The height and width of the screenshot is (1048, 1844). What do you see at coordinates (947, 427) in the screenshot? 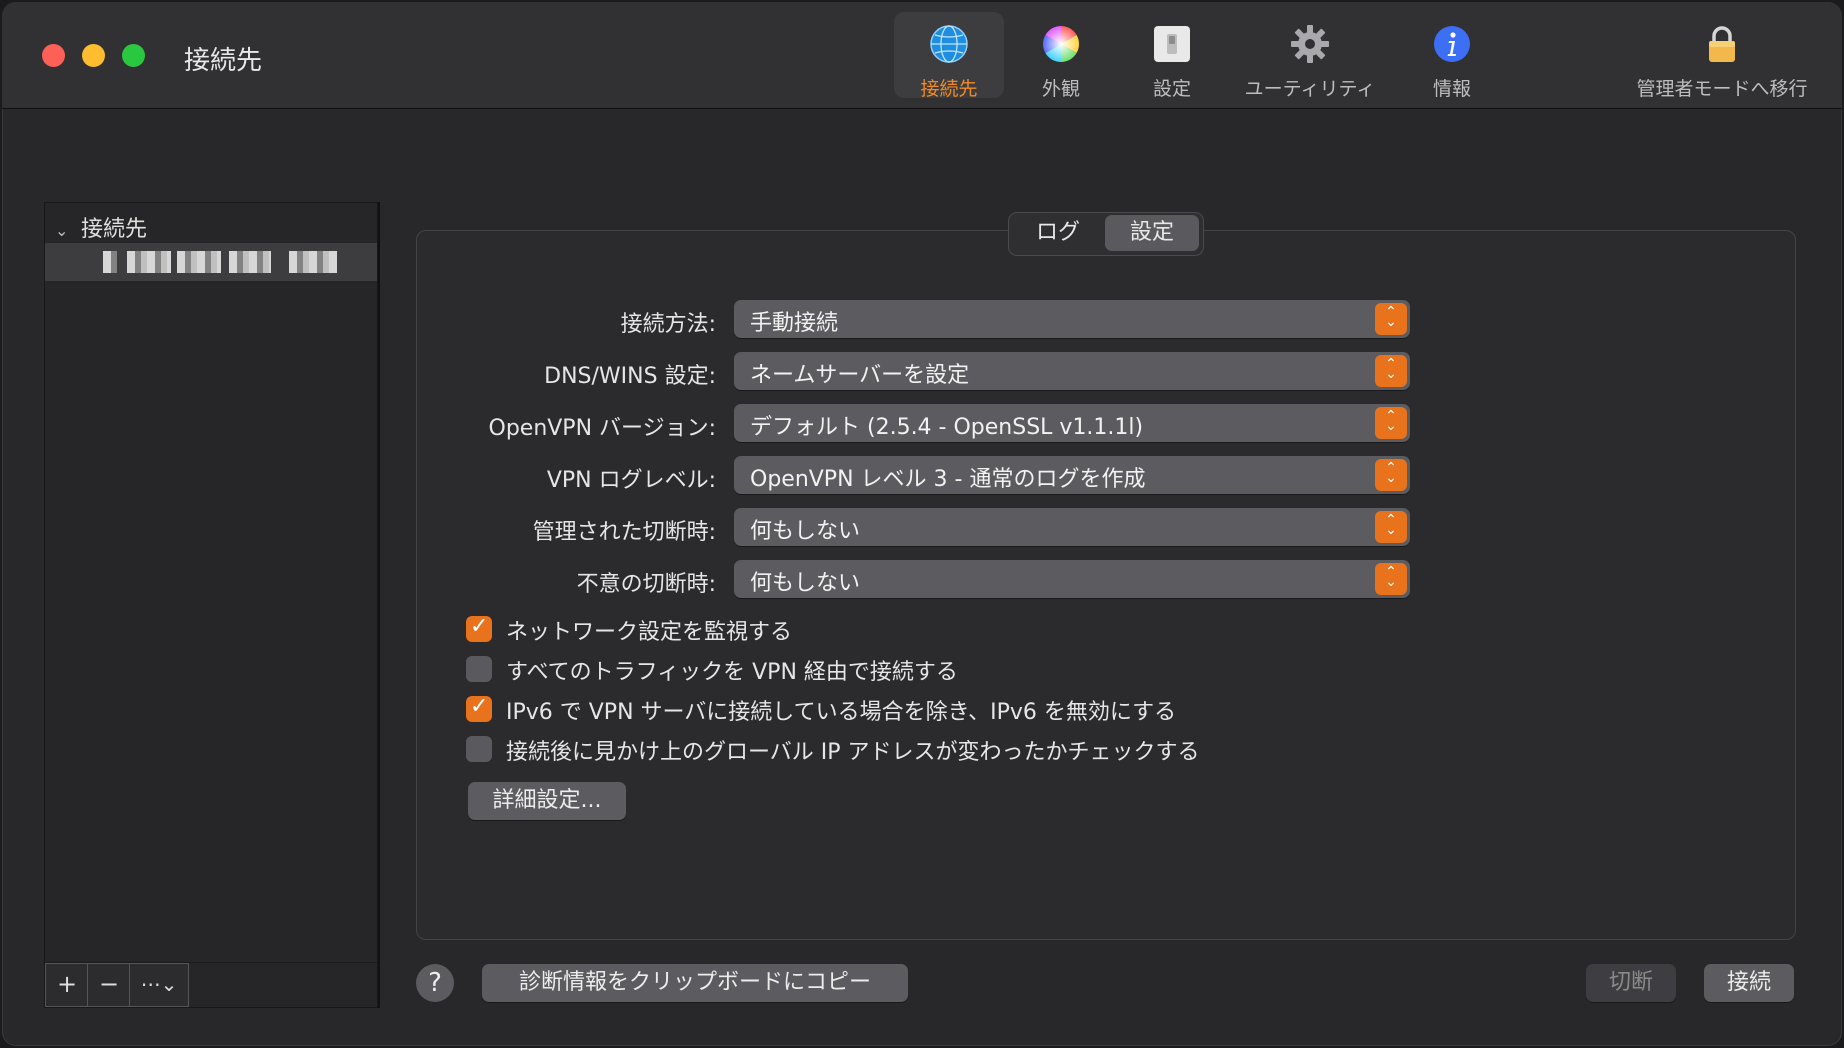
I see `select-value: デフォルト (2.5.4 - OpenSSL v1.1.1l)` at bounding box center [947, 427].